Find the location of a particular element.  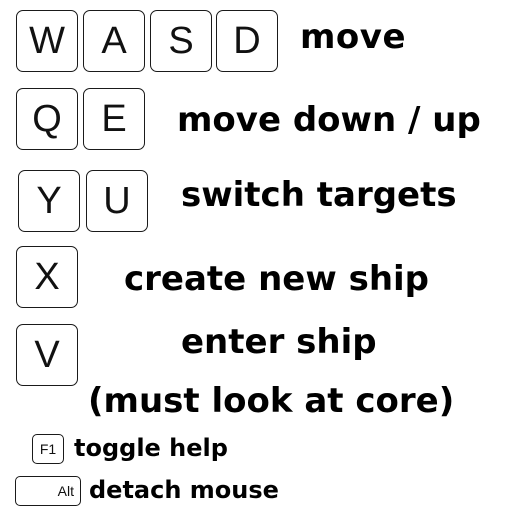

key-e: E is located at coordinates (114, 119).